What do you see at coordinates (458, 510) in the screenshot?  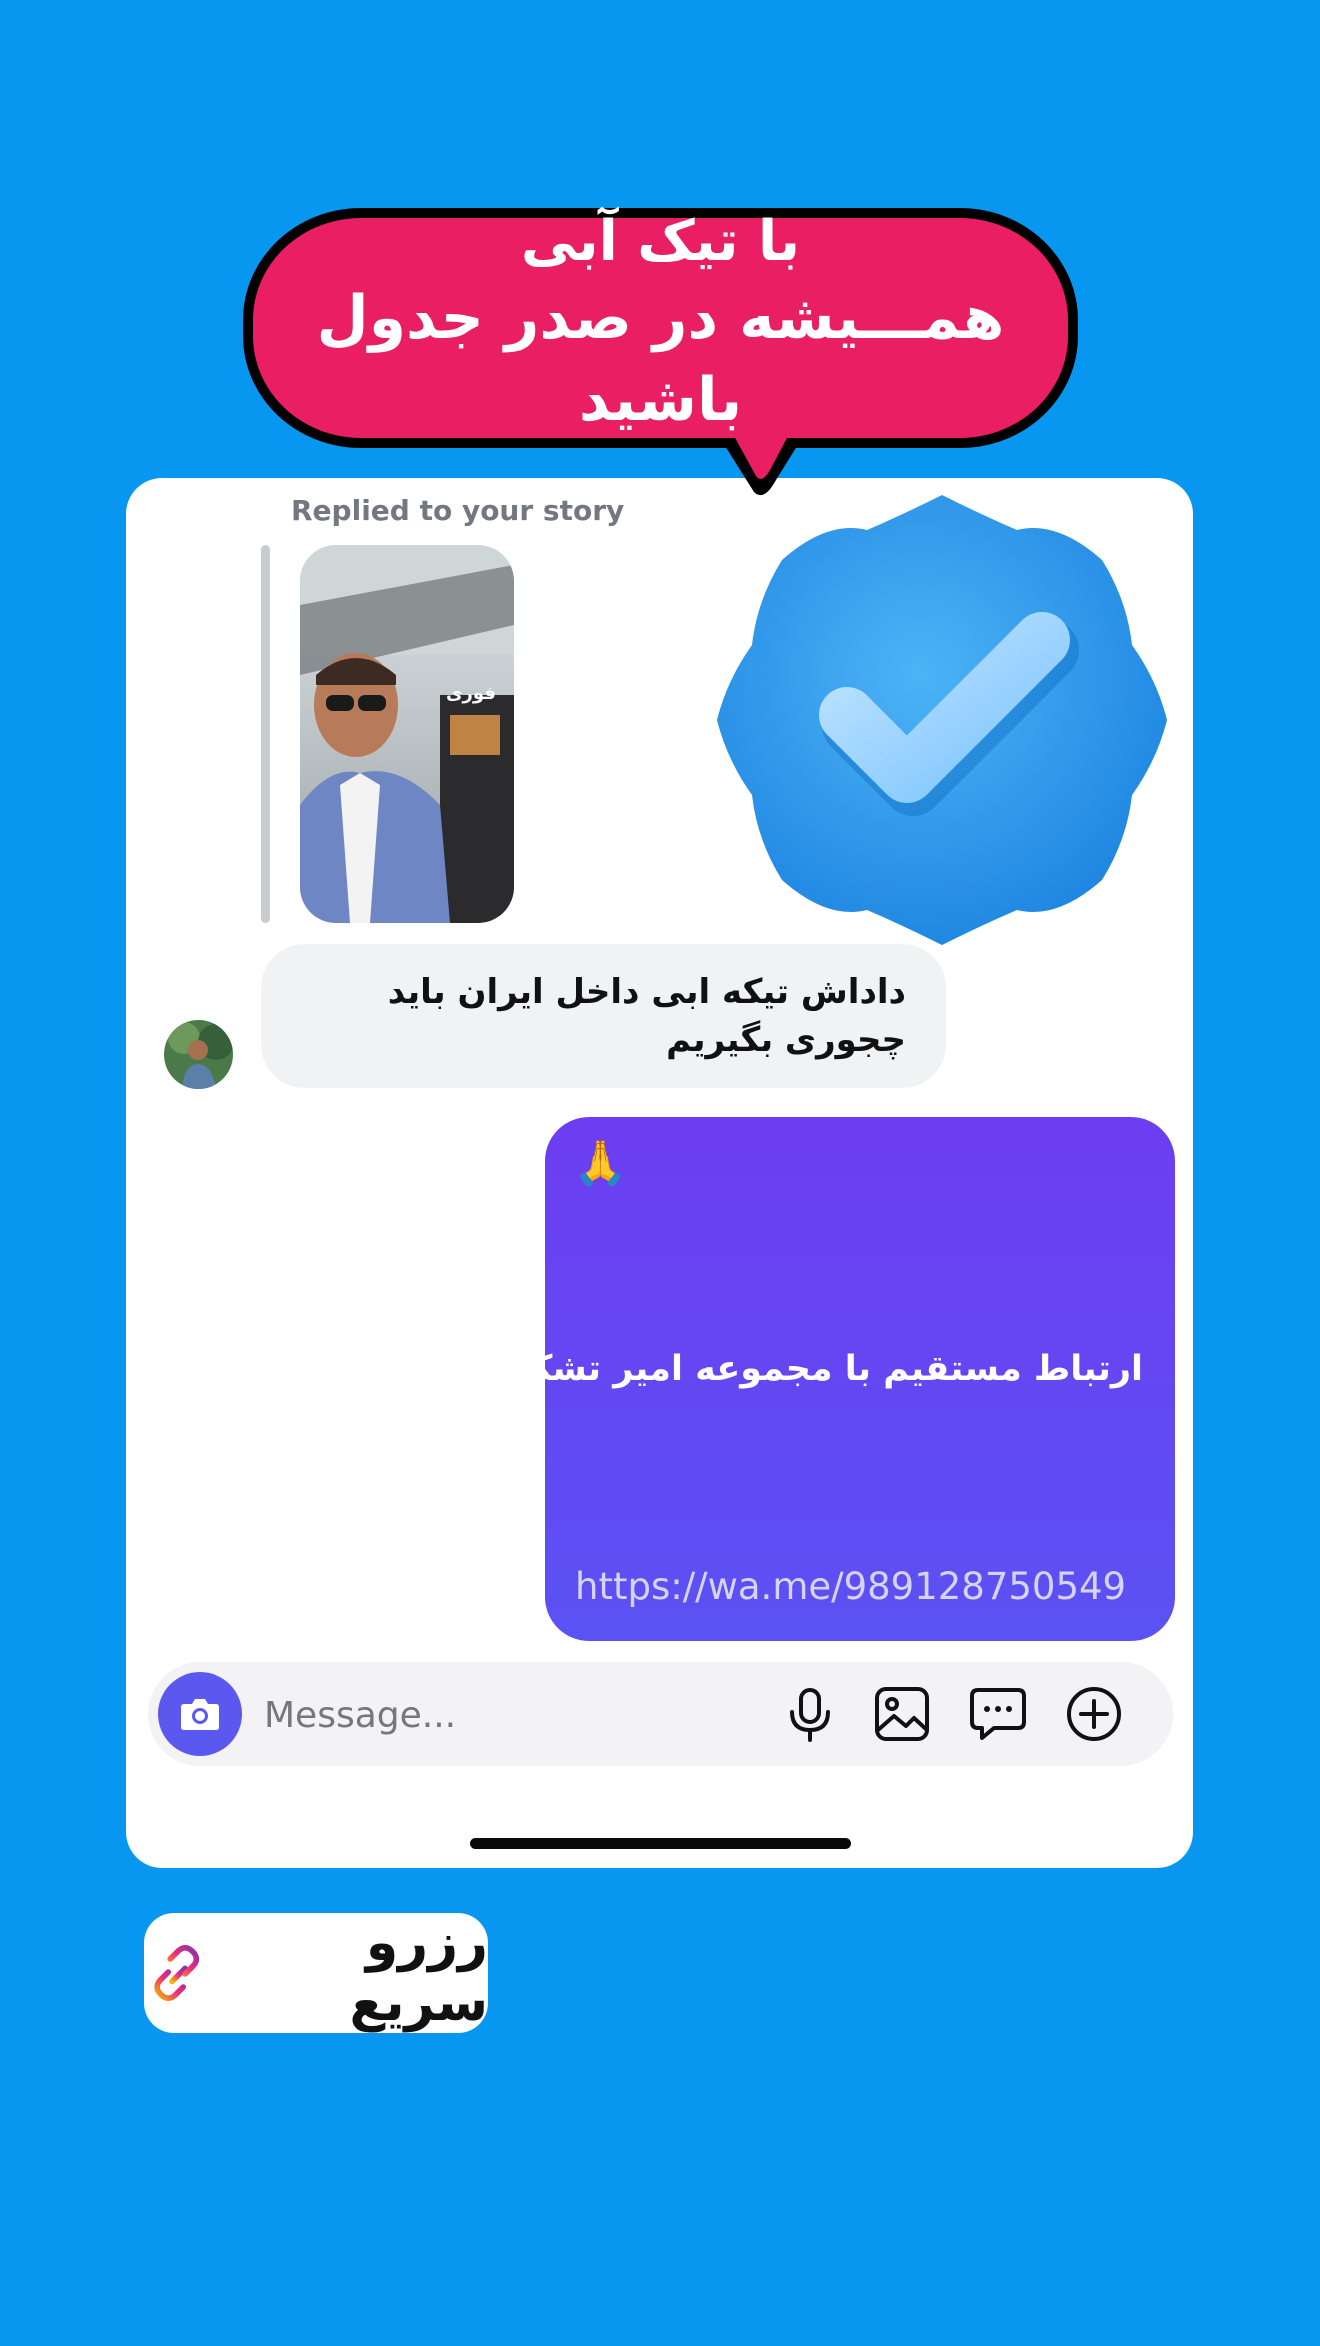 I see `replied-to-story-label: Replied to your story` at bounding box center [458, 510].